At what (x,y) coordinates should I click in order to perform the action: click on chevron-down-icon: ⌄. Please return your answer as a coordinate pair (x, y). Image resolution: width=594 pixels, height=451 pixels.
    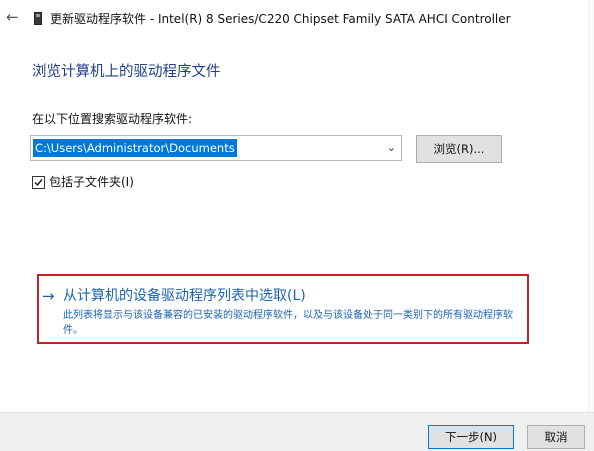
    Looking at the image, I should click on (391, 148).